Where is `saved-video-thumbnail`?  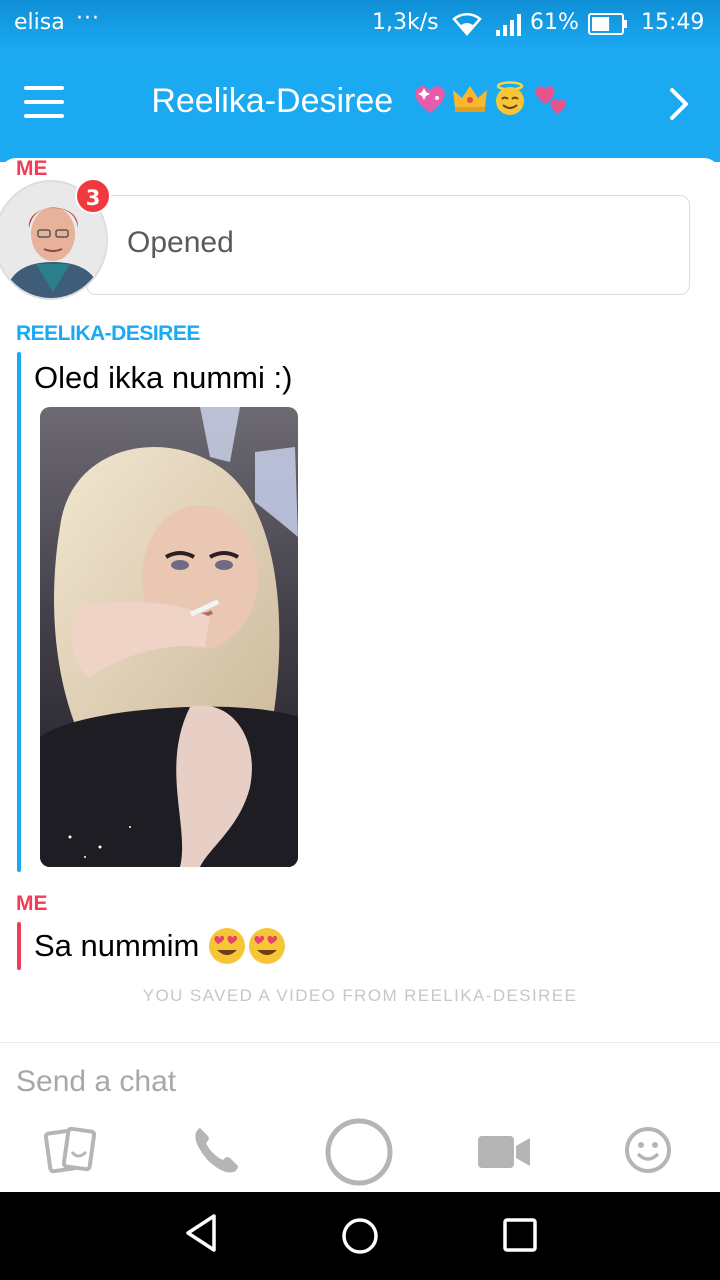 saved-video-thumbnail is located at coordinates (169, 637).